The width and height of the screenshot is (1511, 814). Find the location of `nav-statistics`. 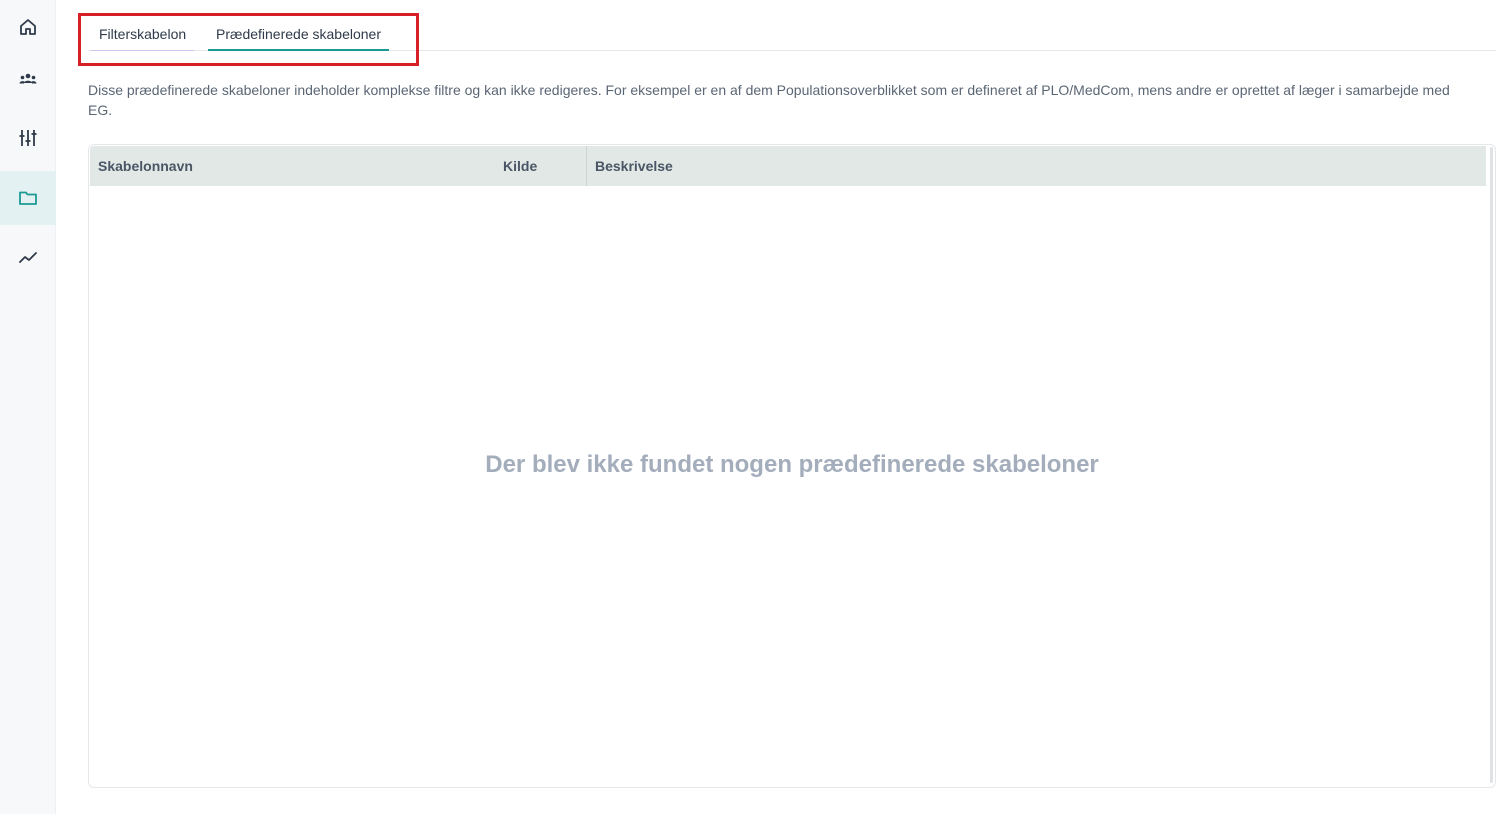

nav-statistics is located at coordinates (28, 258).